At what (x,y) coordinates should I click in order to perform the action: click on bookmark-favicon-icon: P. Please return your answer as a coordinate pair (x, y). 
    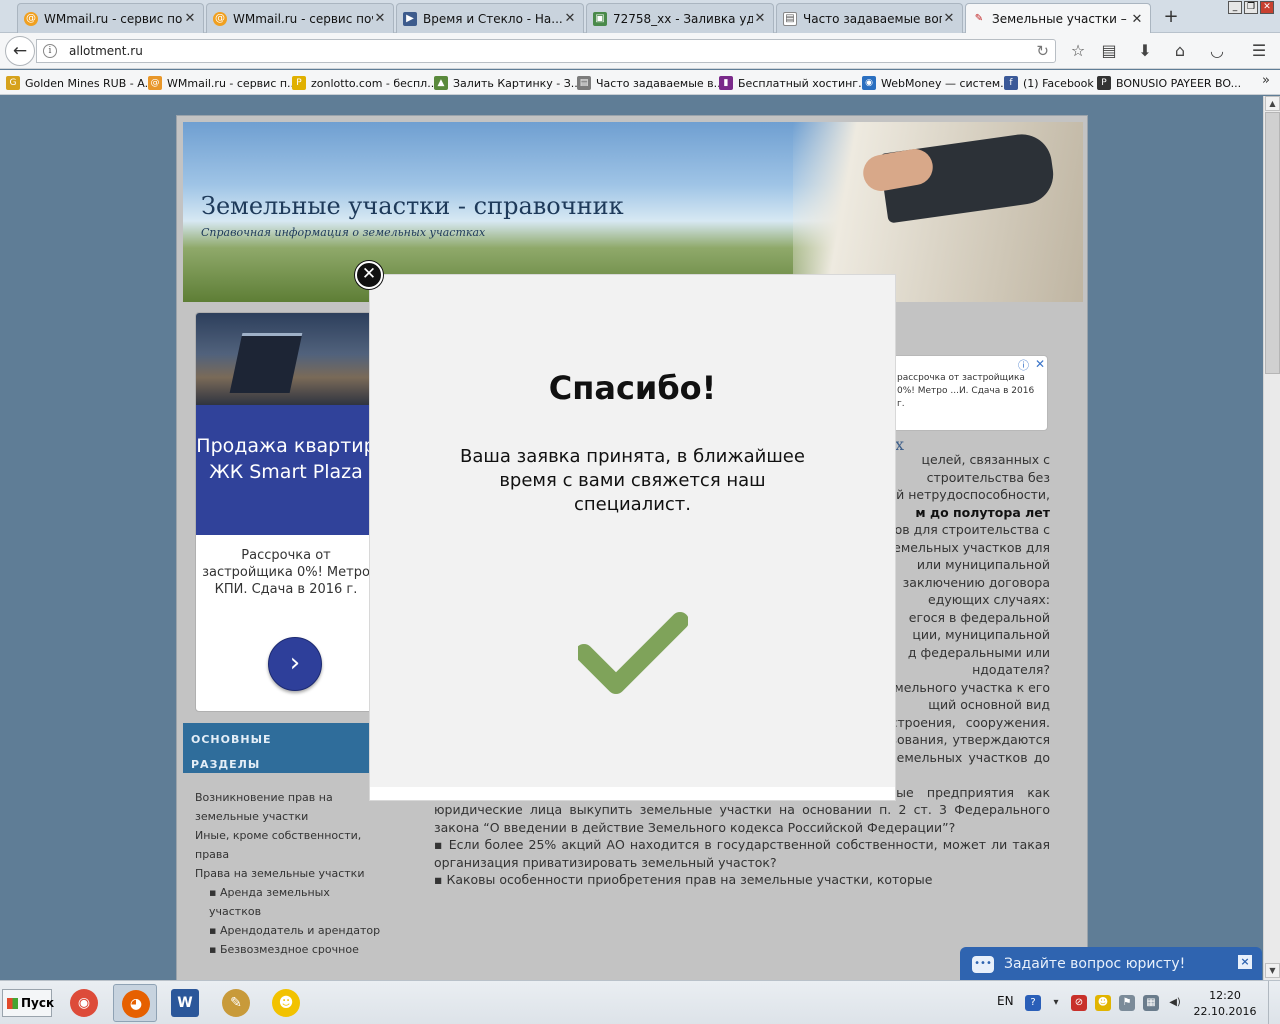
    Looking at the image, I should click on (299, 83).